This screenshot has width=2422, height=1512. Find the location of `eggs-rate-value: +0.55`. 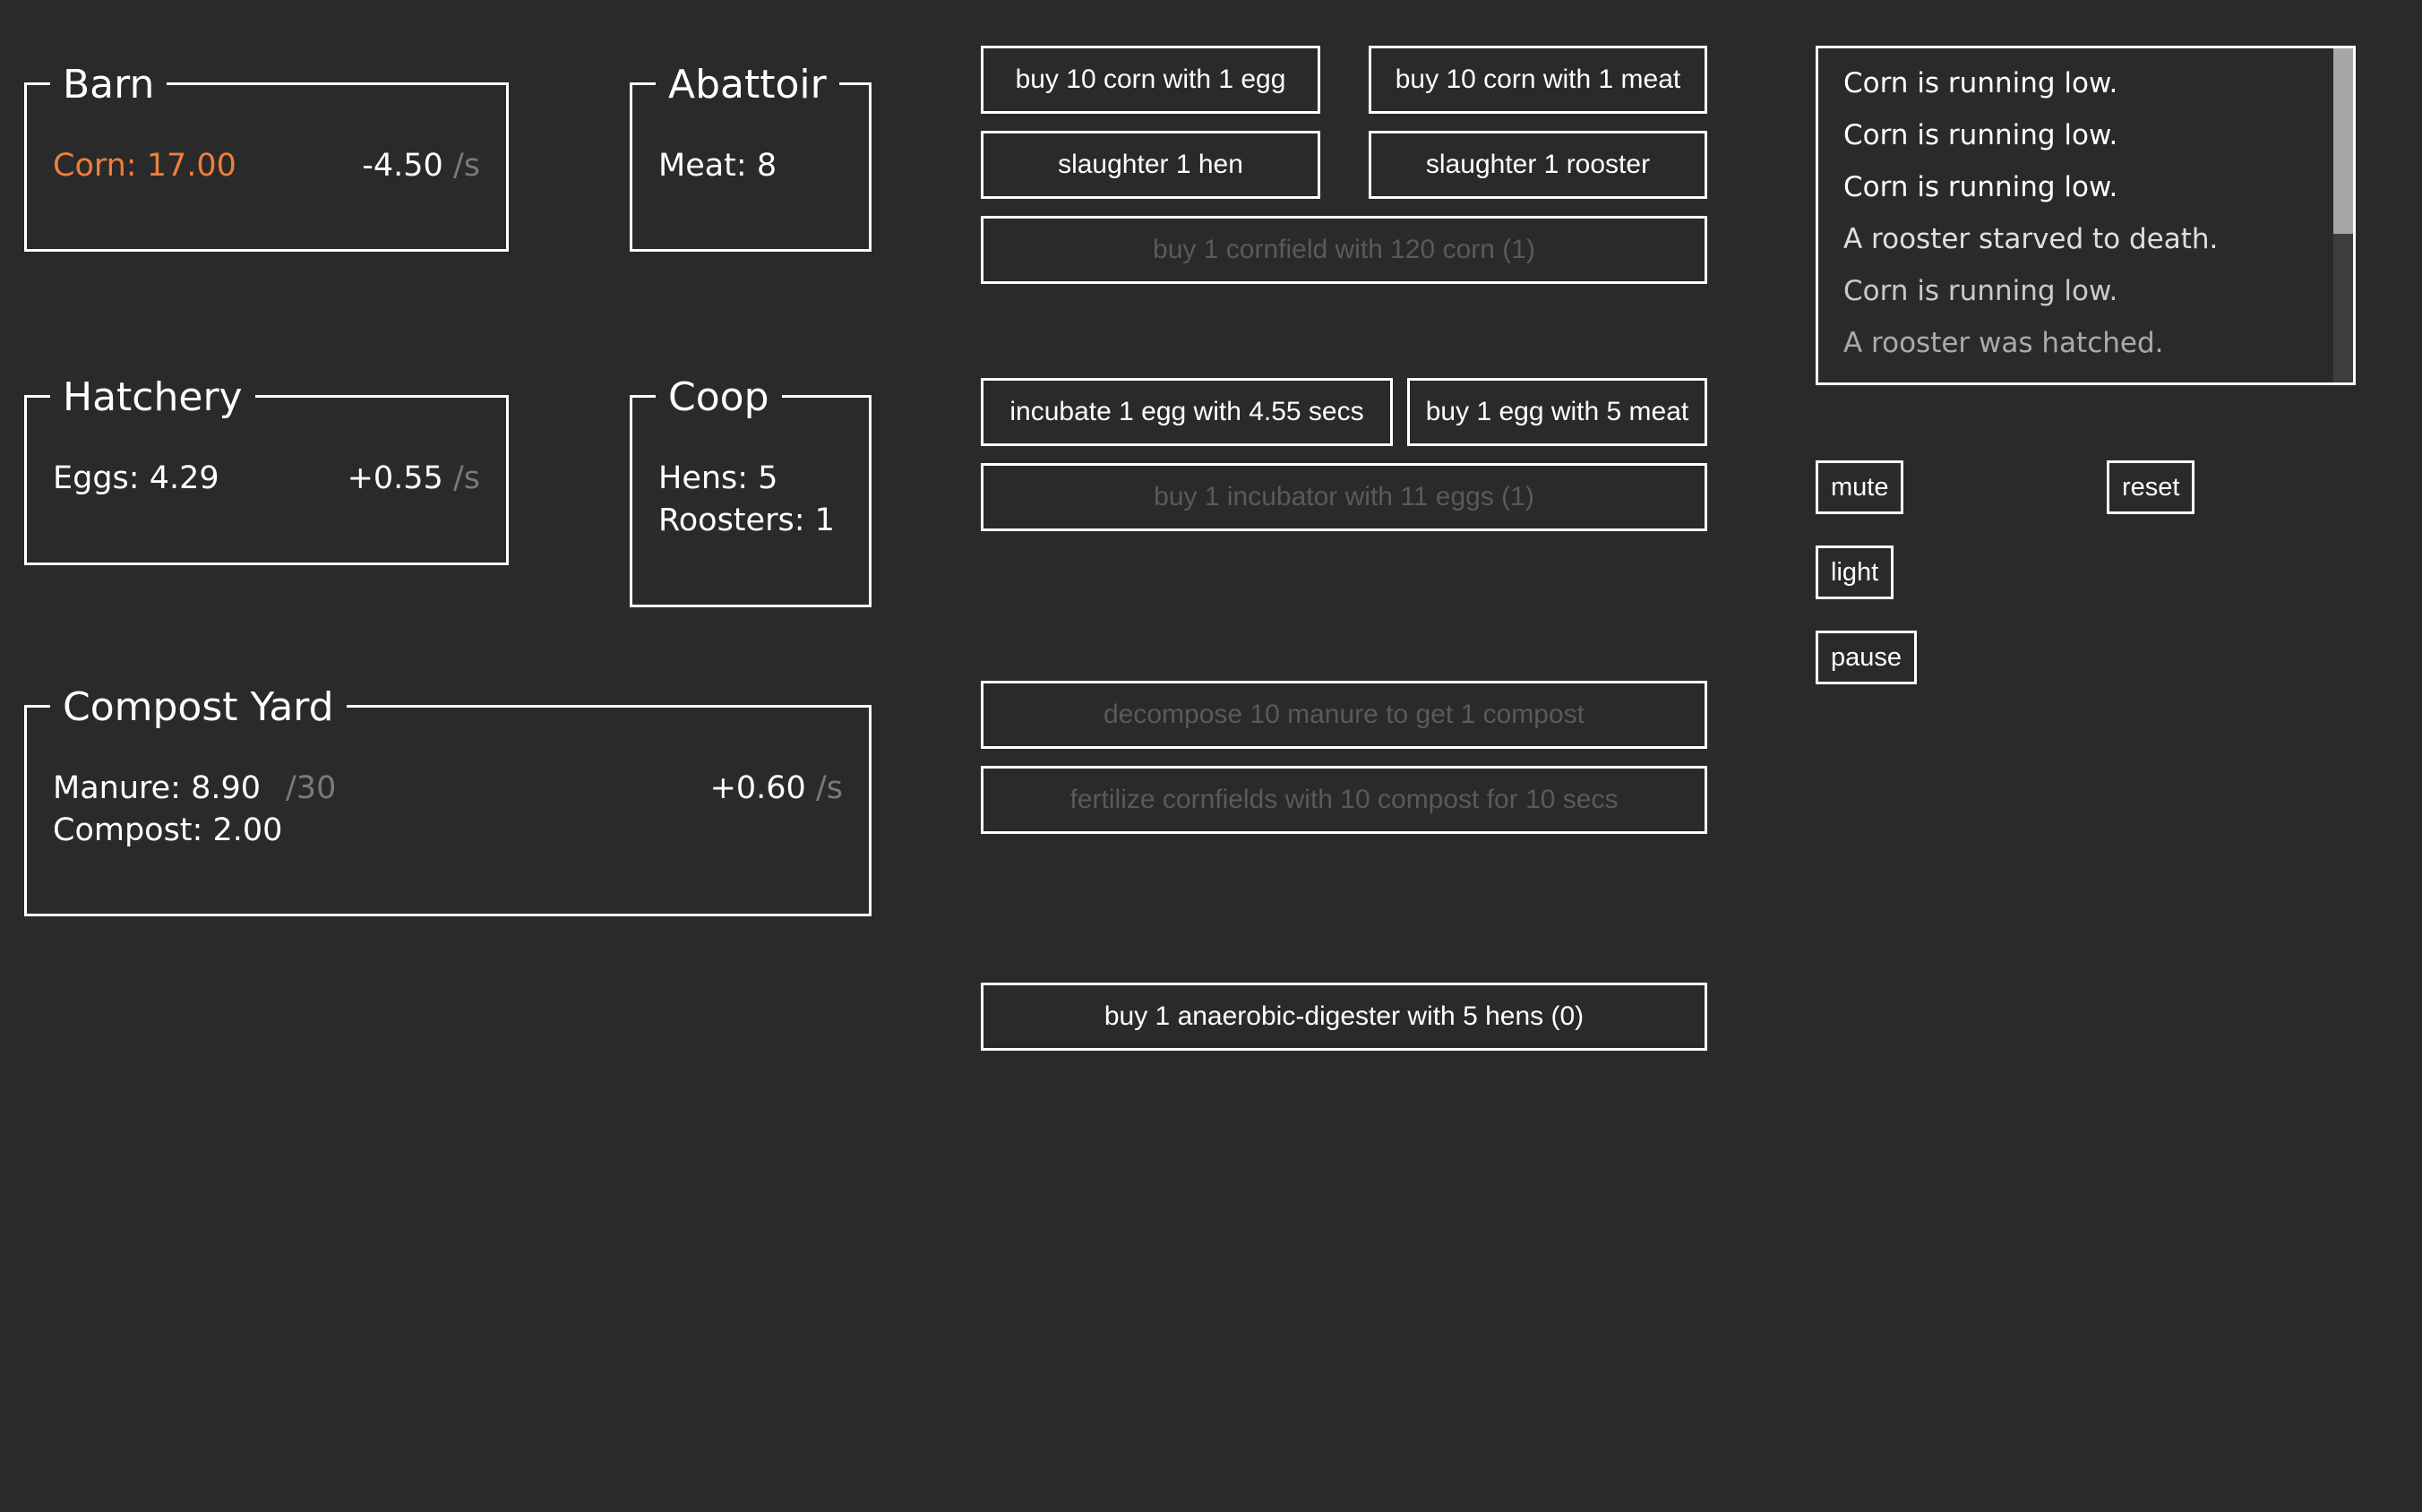

eggs-rate-value: +0.55 is located at coordinates (395, 478).